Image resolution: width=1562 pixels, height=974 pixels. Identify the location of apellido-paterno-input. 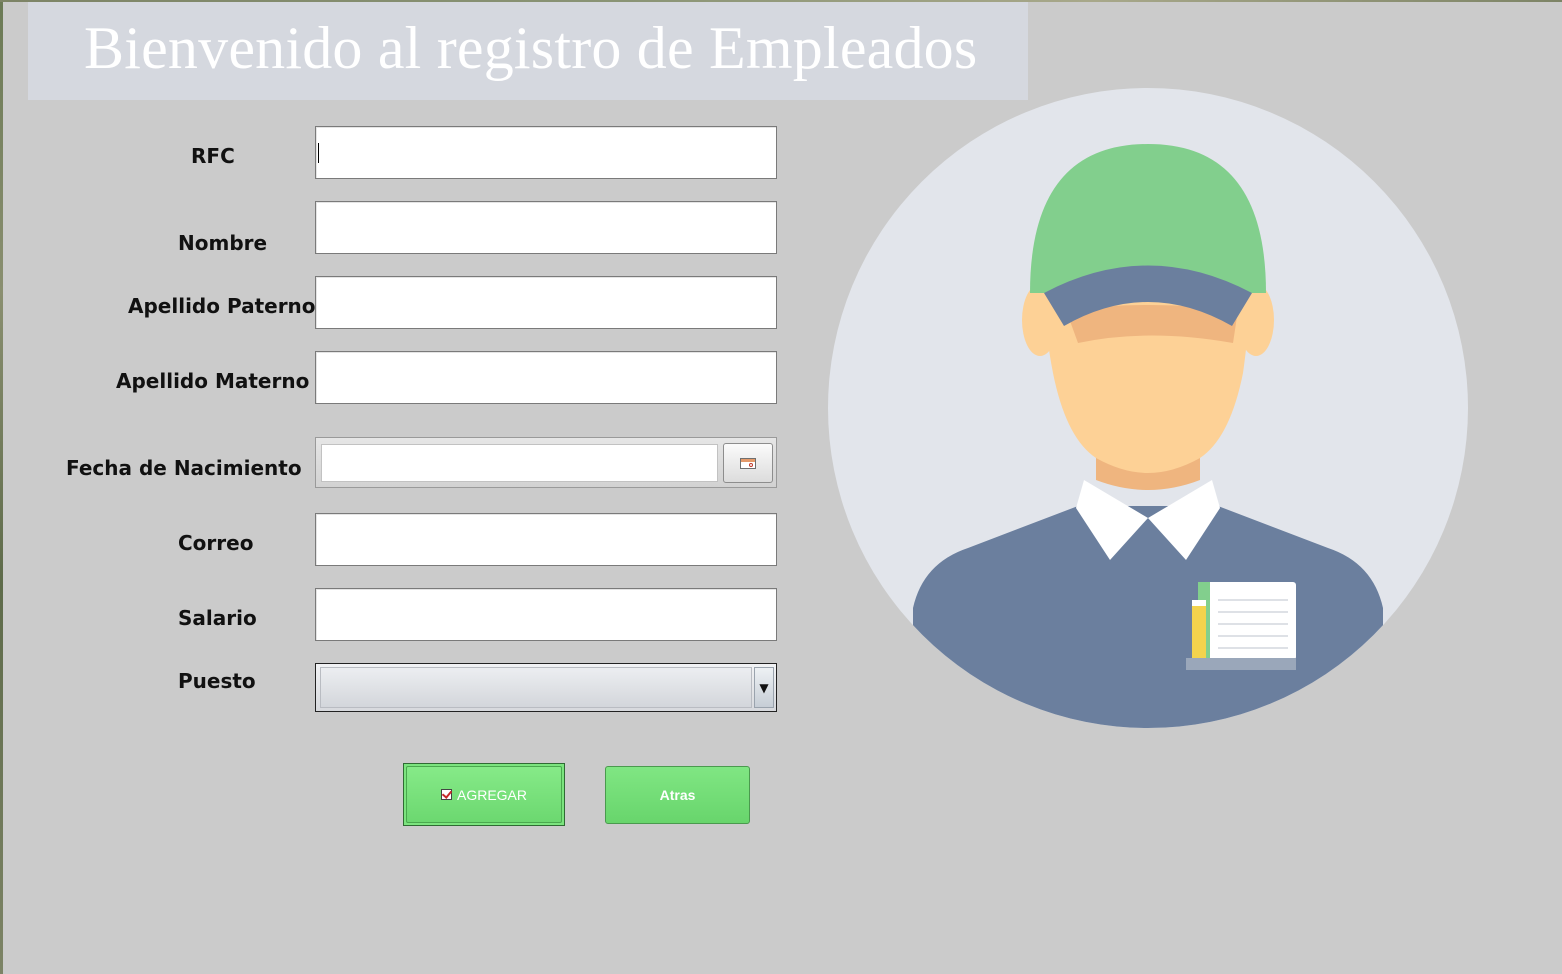
(546, 302).